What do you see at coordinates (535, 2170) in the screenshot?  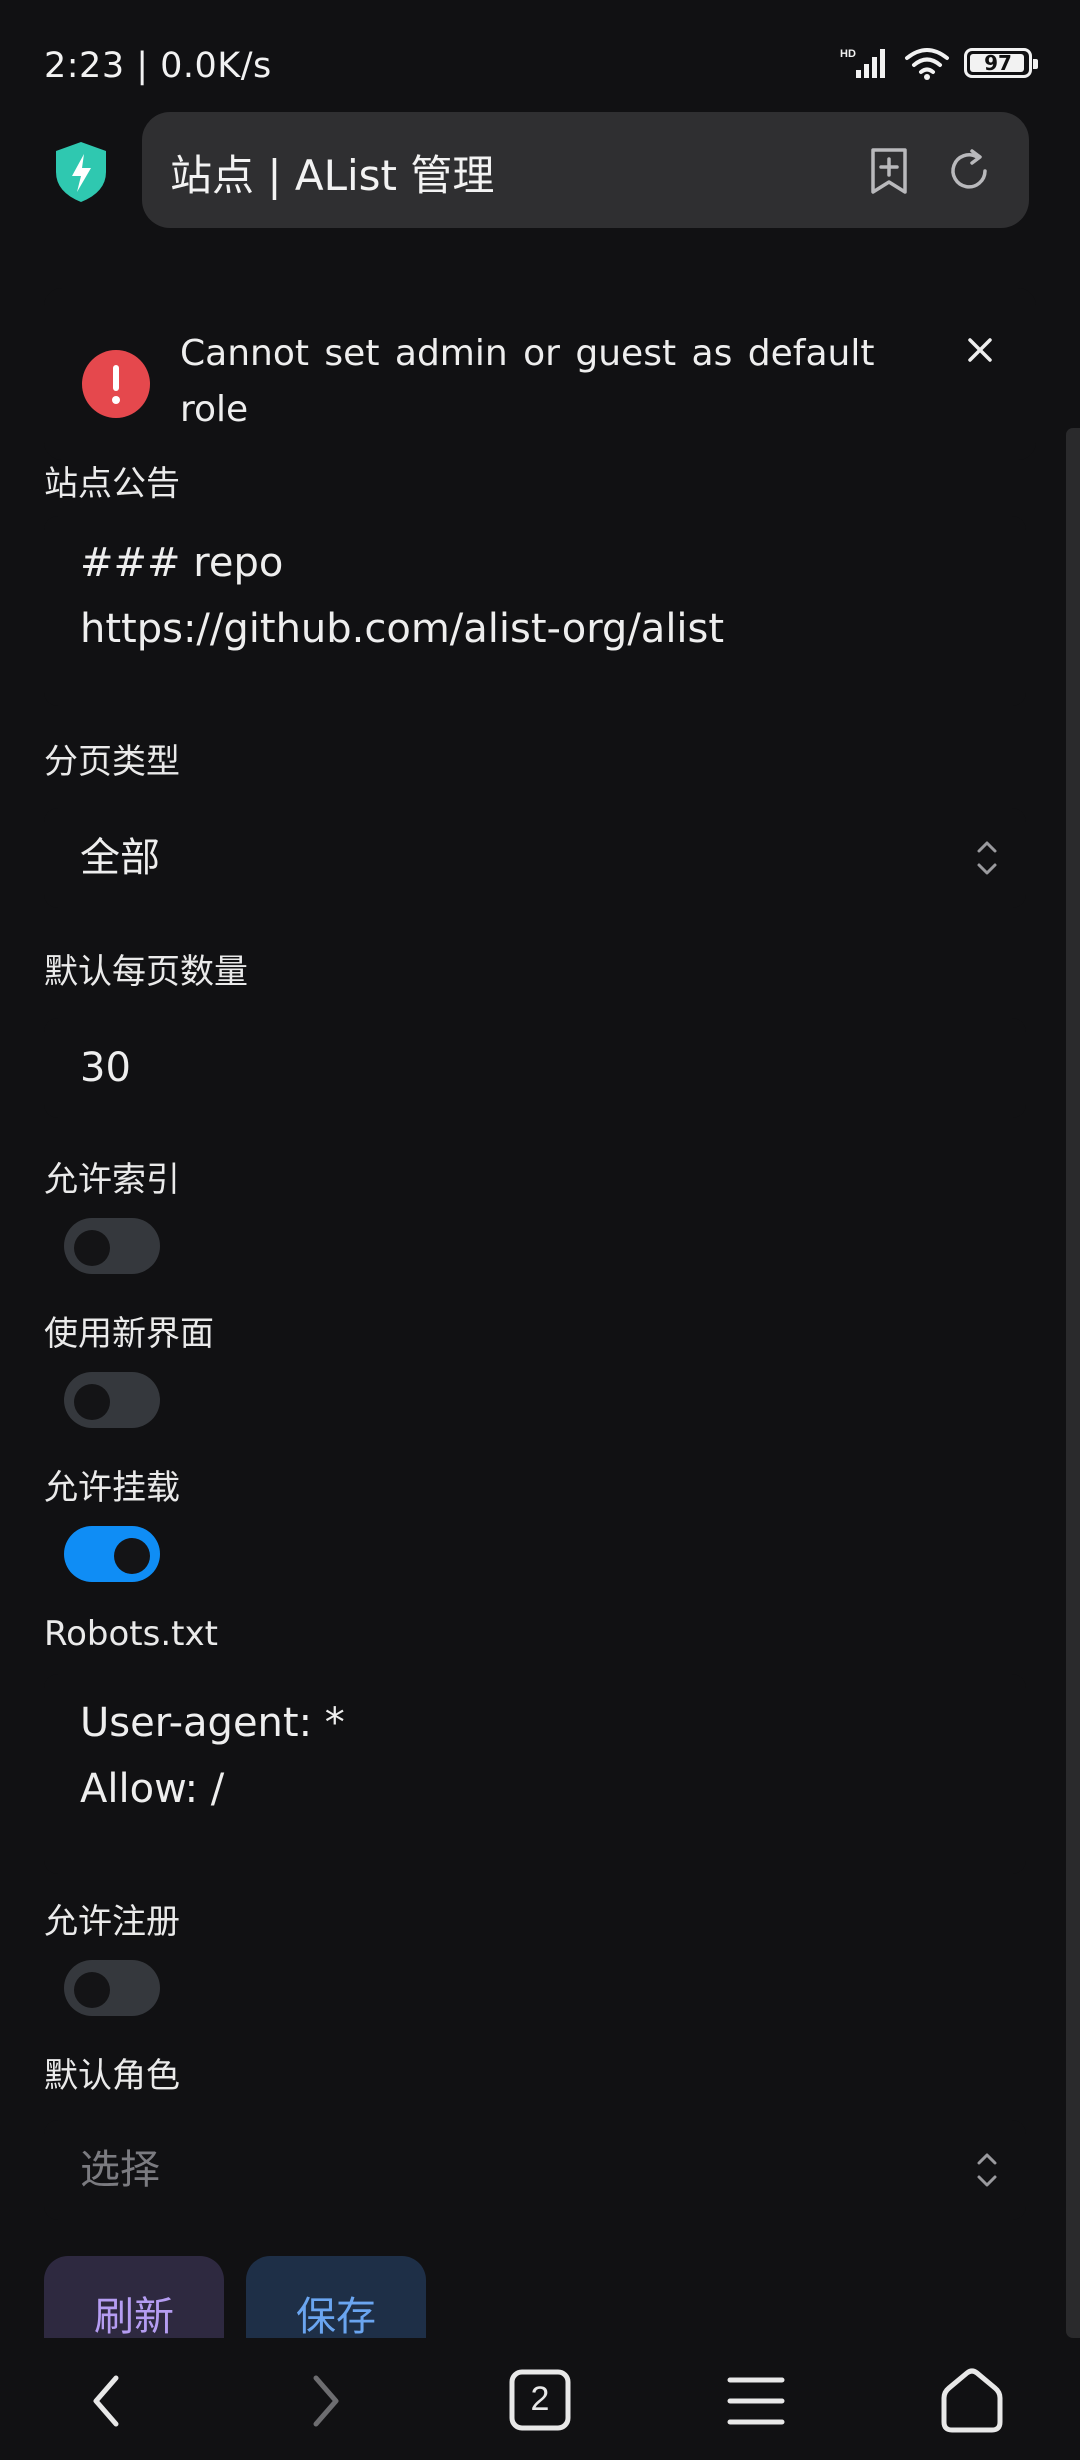 I see `default-role-select: 选择` at bounding box center [535, 2170].